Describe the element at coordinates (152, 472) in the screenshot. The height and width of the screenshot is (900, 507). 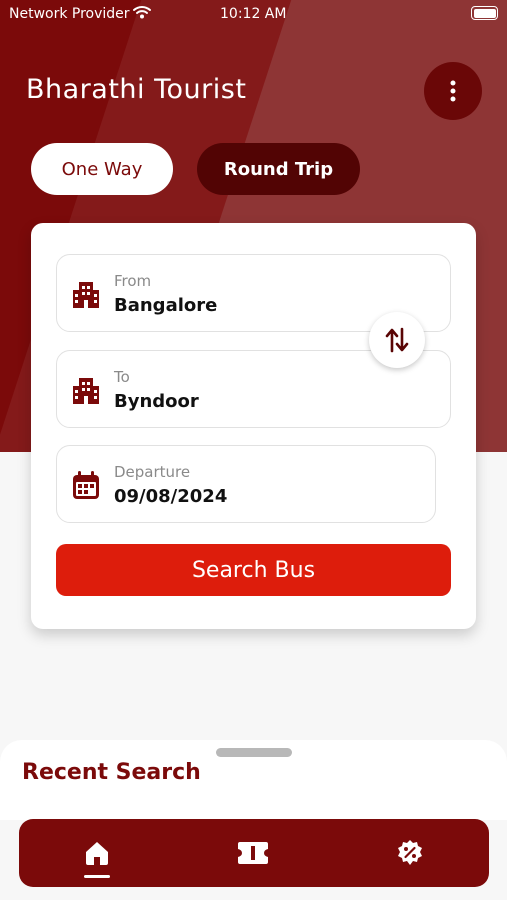
I see `departure-label: Departure` at that location.